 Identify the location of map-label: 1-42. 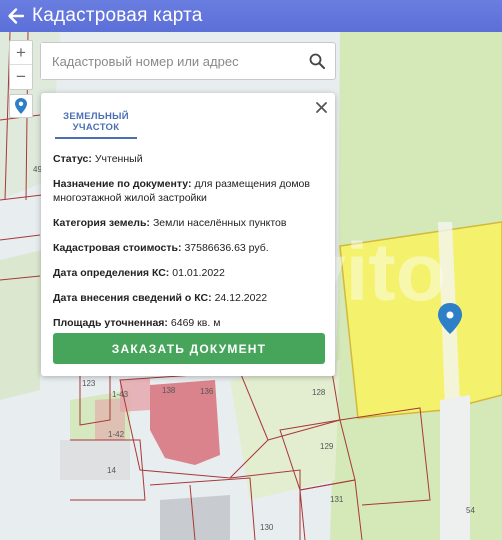
(116, 434).